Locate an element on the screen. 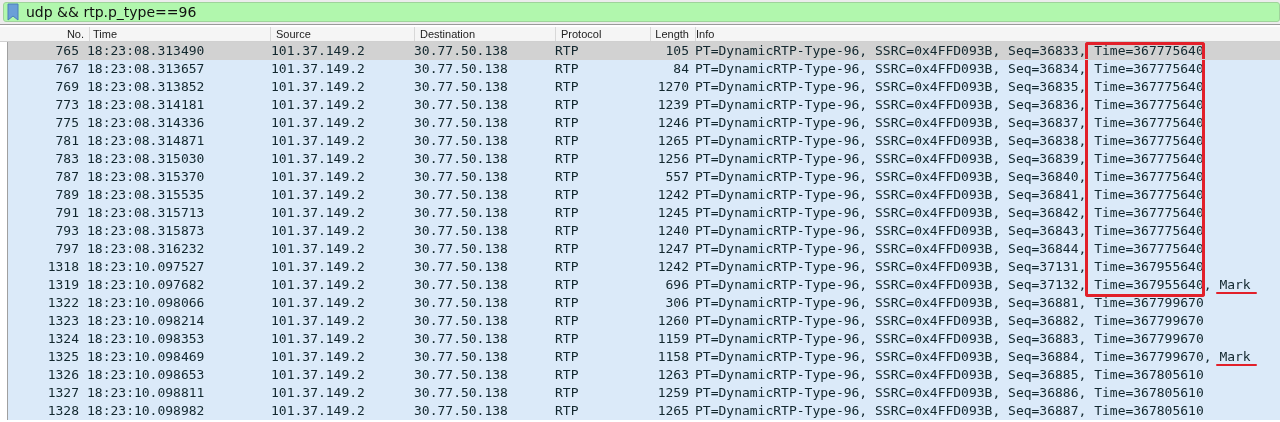  packet-row: 765 18:23:08.313490 101.37.149.2 30.77.50.138 RTP 105 PT=DynamicRTP-Type-96, SSRC=0x4FFD093B, Seq=36833, Time=367775640 is located at coordinates (644, 51).